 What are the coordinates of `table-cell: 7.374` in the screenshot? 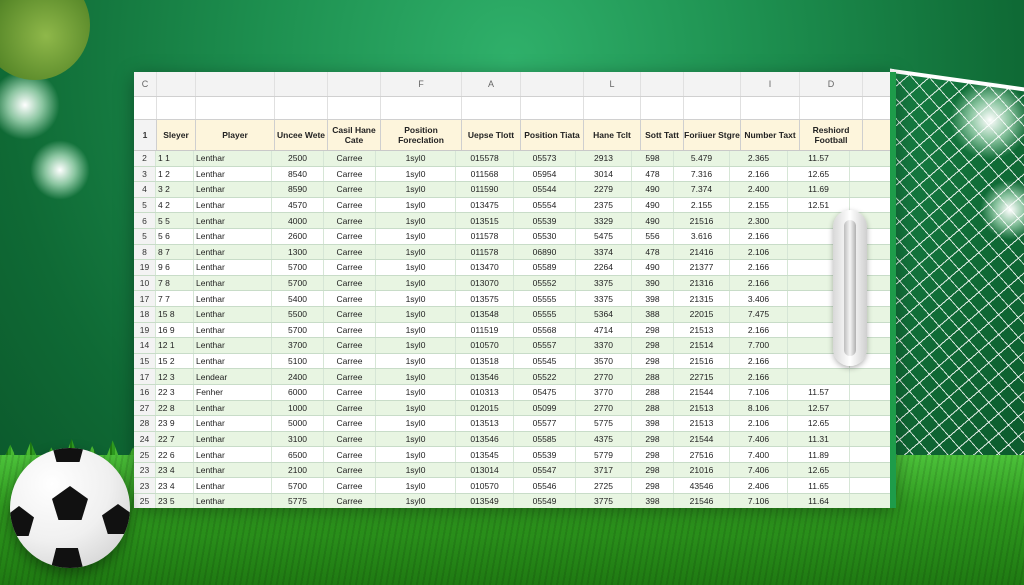 It's located at (702, 189).